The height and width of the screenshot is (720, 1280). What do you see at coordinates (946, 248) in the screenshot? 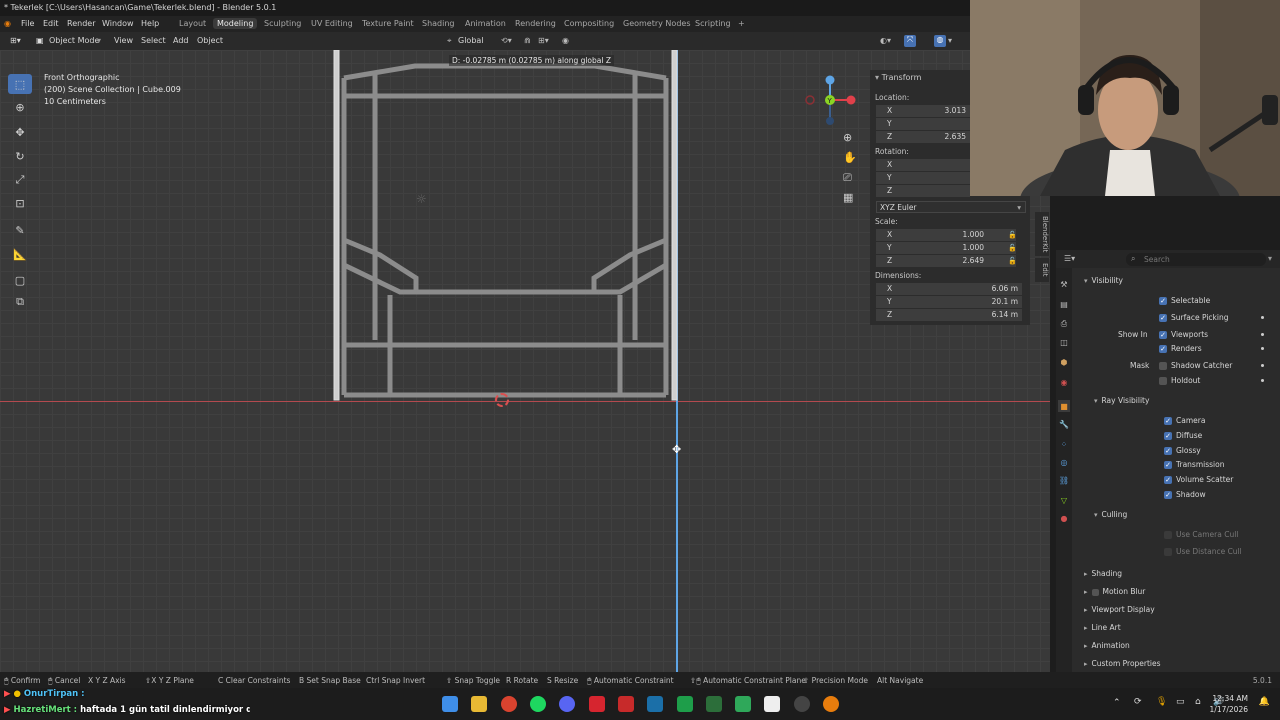
I see `scale-y-field: Y 1.000` at bounding box center [946, 248].